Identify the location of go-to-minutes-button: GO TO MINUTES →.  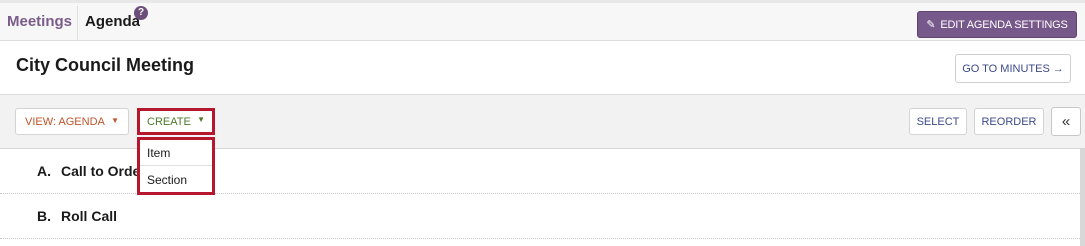
(1013, 68).